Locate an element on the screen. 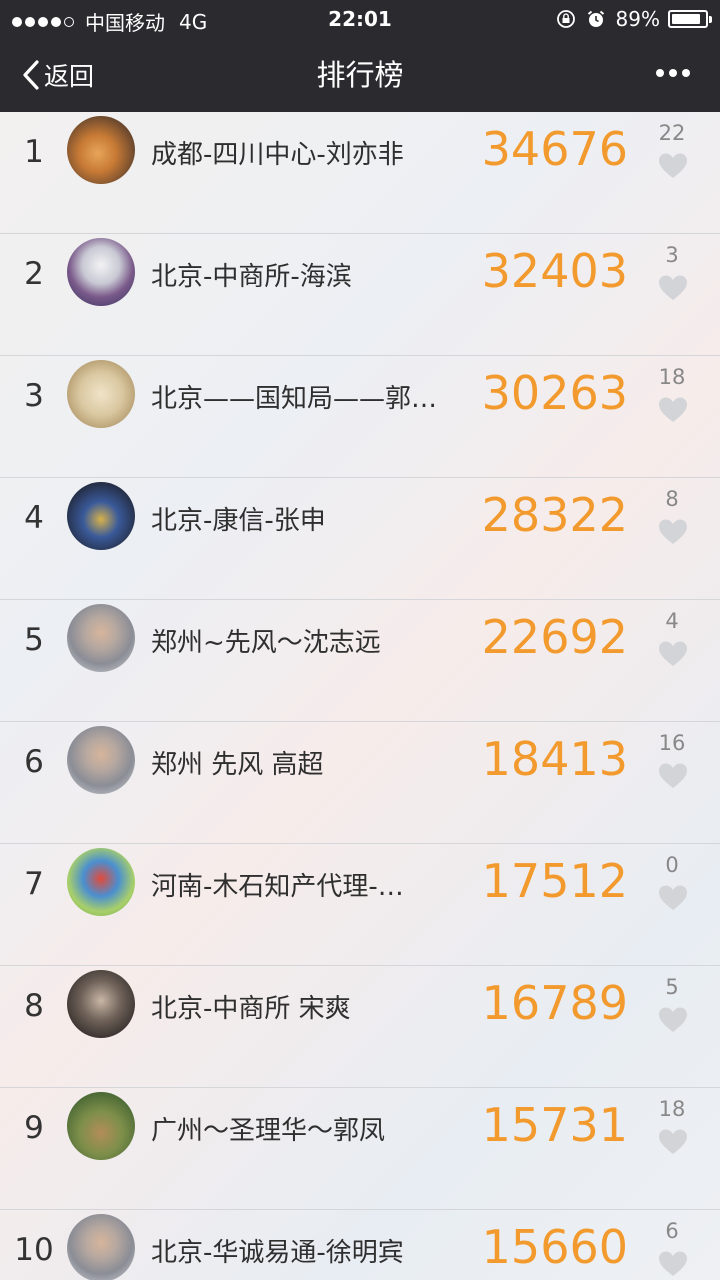 This screenshot has width=720, height=1280. rotation-lock-icon is located at coordinates (565, 19).